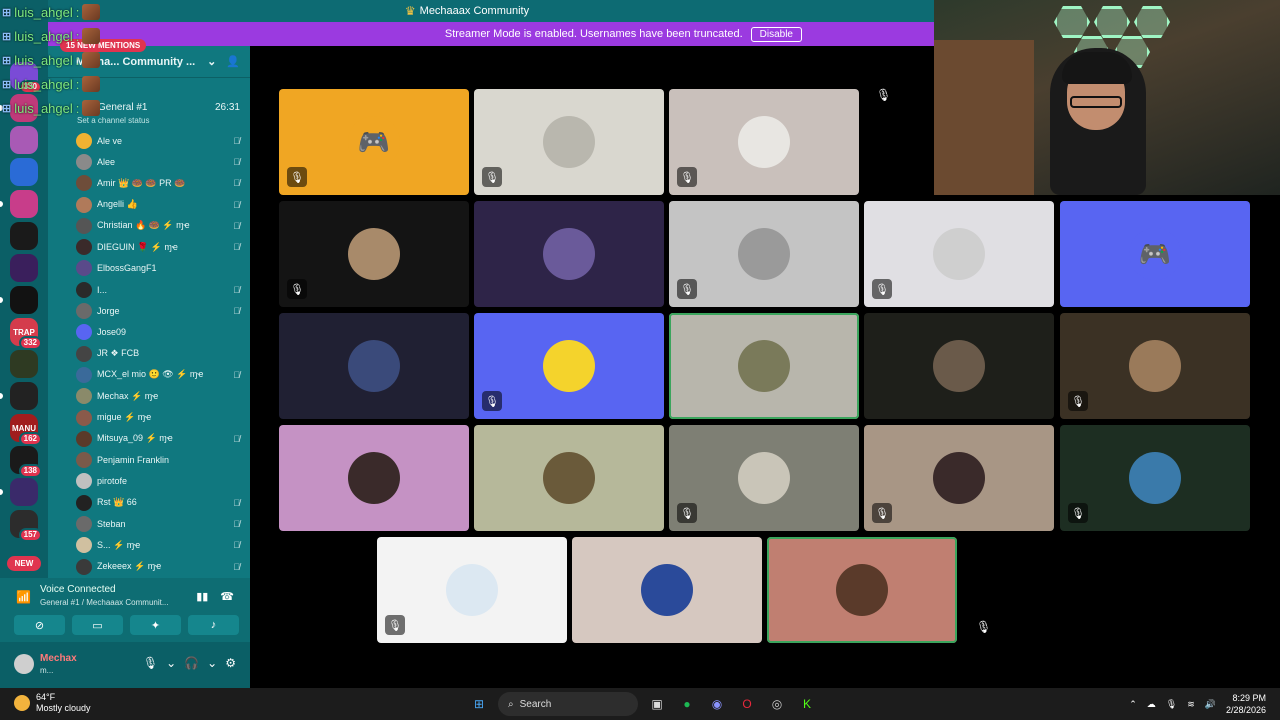 Image resolution: width=1280 pixels, height=720 pixels. Describe the element at coordinates (24, 563) in the screenshot. I see `new-unreads-pill: NEW` at that location.